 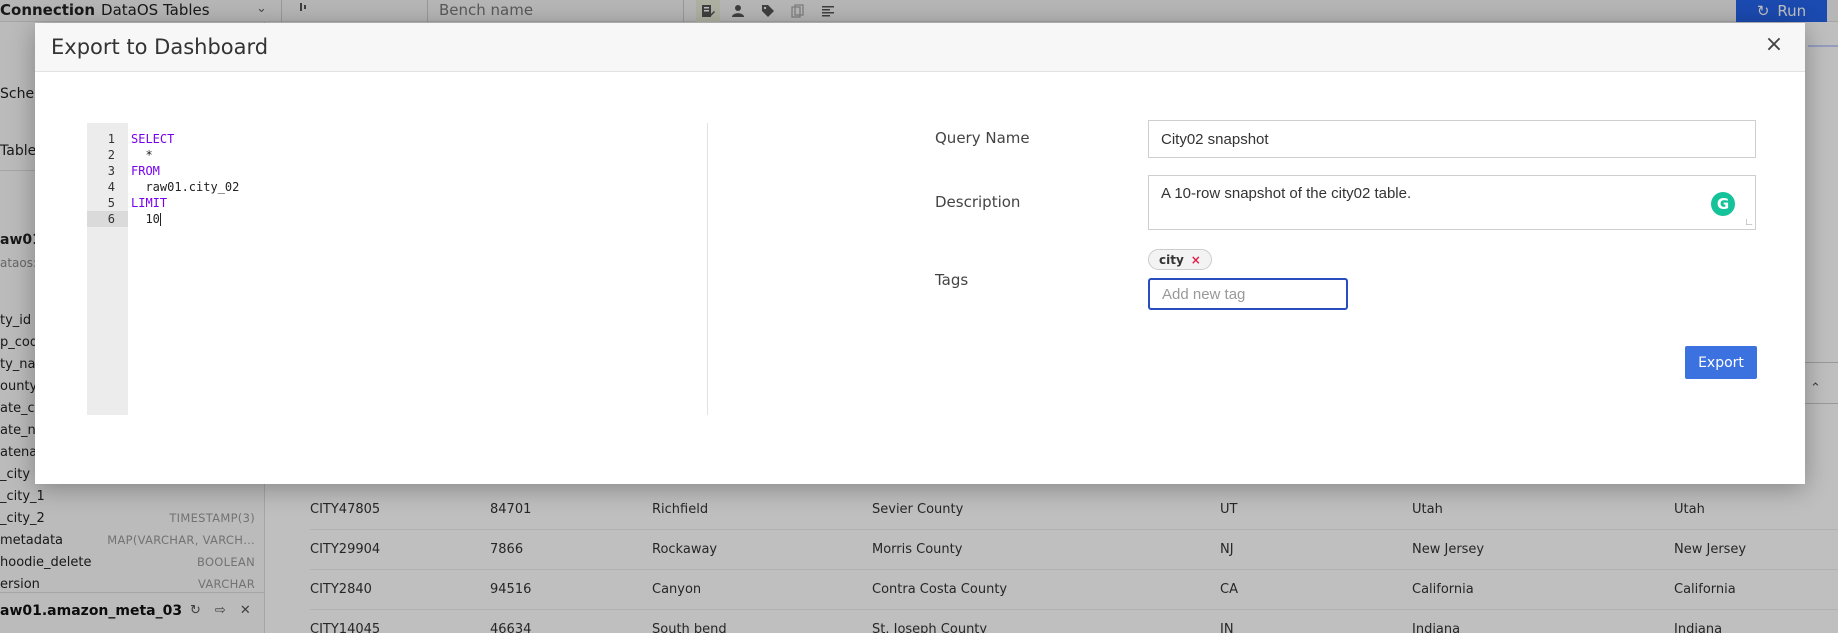 What do you see at coordinates (978, 202) in the screenshot?
I see `description-label: Description` at bounding box center [978, 202].